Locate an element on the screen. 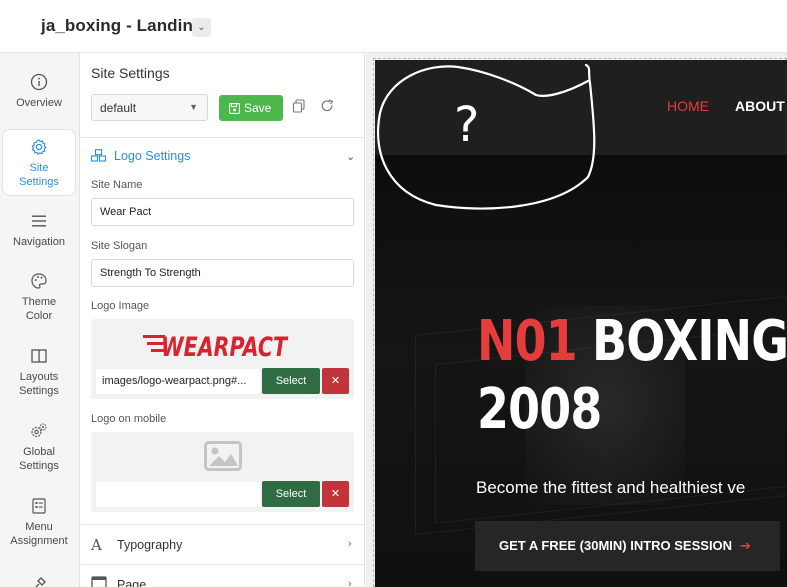 Image resolution: width=787 pixels, height=587 pixels. site-header: HOME ABOUT is located at coordinates (581, 107).